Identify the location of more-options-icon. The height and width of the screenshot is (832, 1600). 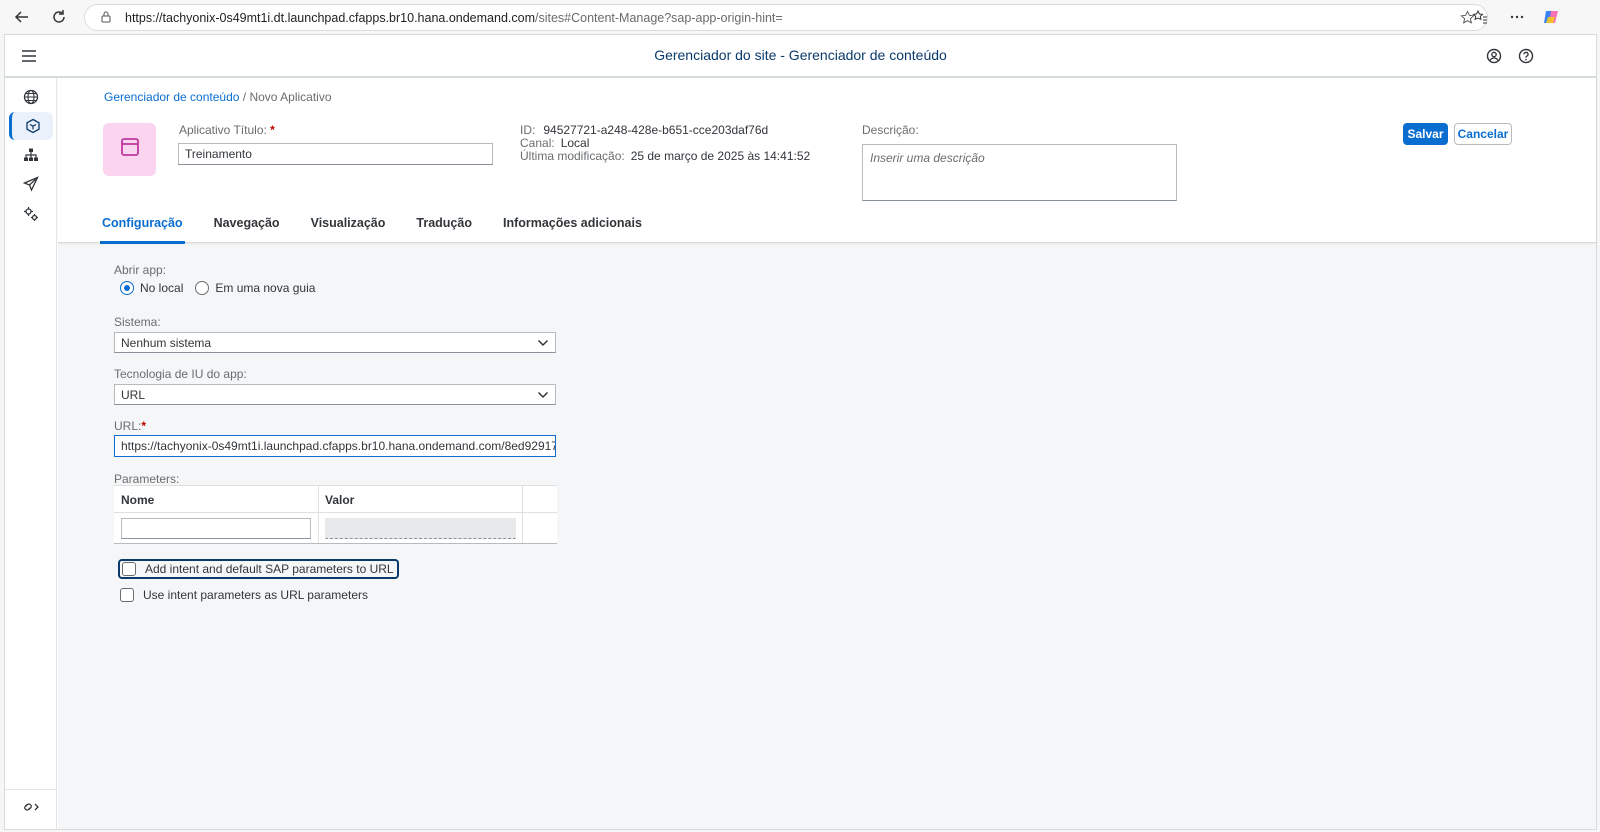
(1517, 17).